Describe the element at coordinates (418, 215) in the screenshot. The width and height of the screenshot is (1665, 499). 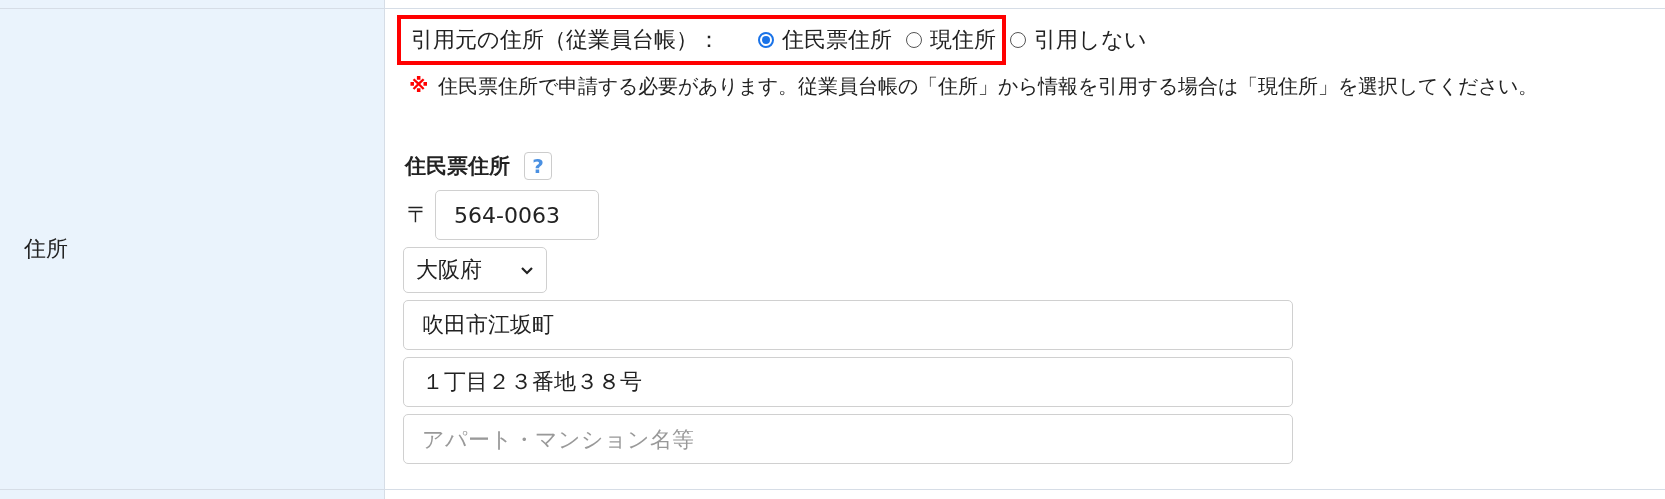
I see `postal-mark: 〒` at that location.